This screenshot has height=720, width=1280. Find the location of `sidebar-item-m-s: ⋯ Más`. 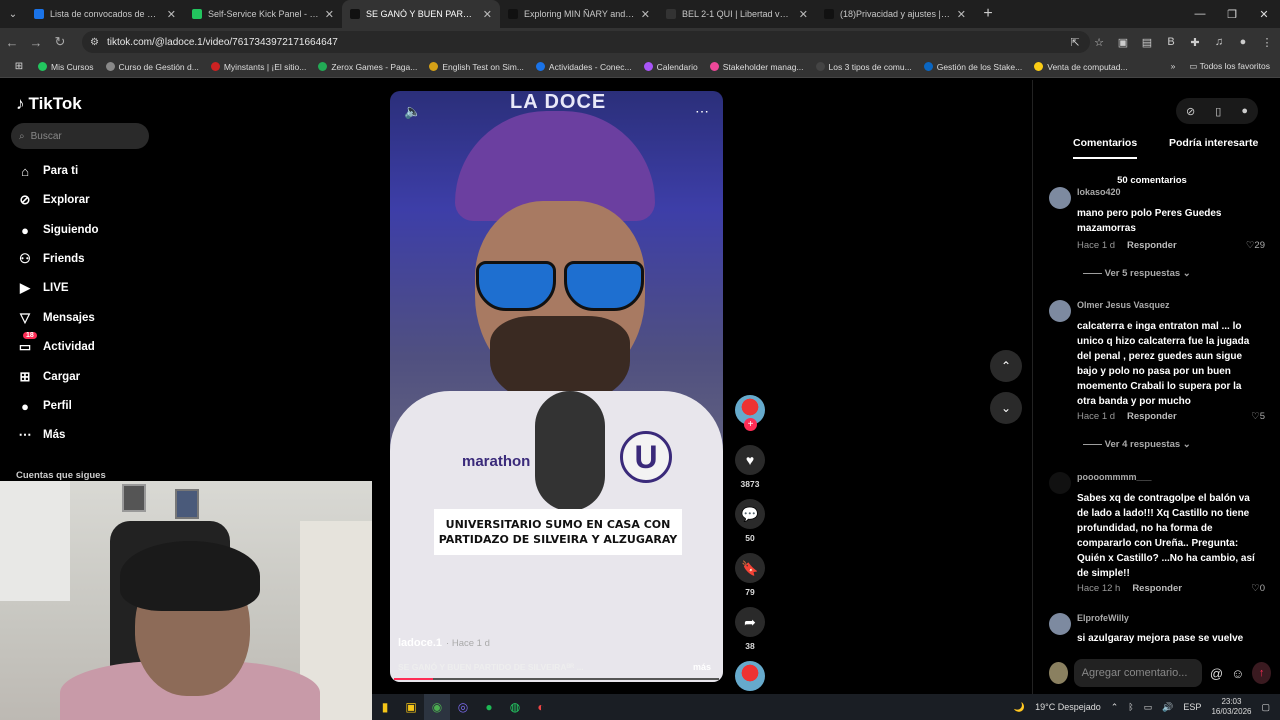

sidebar-item-m-s: ⋯ Más is located at coordinates (41, 435).